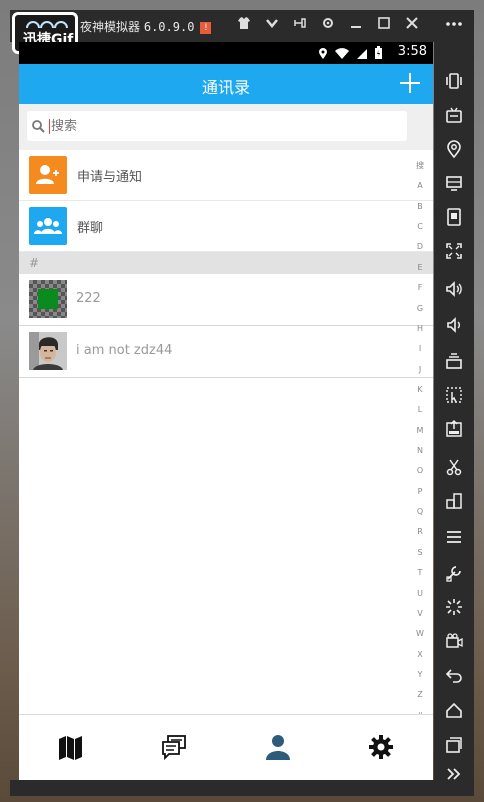 This screenshot has width=484, height=802. What do you see at coordinates (110, 177) in the screenshot?
I see `list-item-label: 申请与通知` at bounding box center [110, 177].